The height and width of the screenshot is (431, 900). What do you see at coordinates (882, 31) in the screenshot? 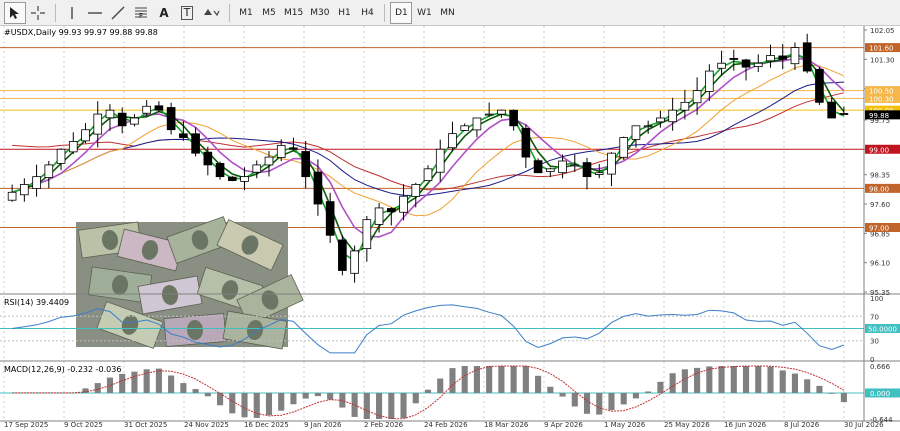
I see `price-label: 102.05` at bounding box center [882, 31].